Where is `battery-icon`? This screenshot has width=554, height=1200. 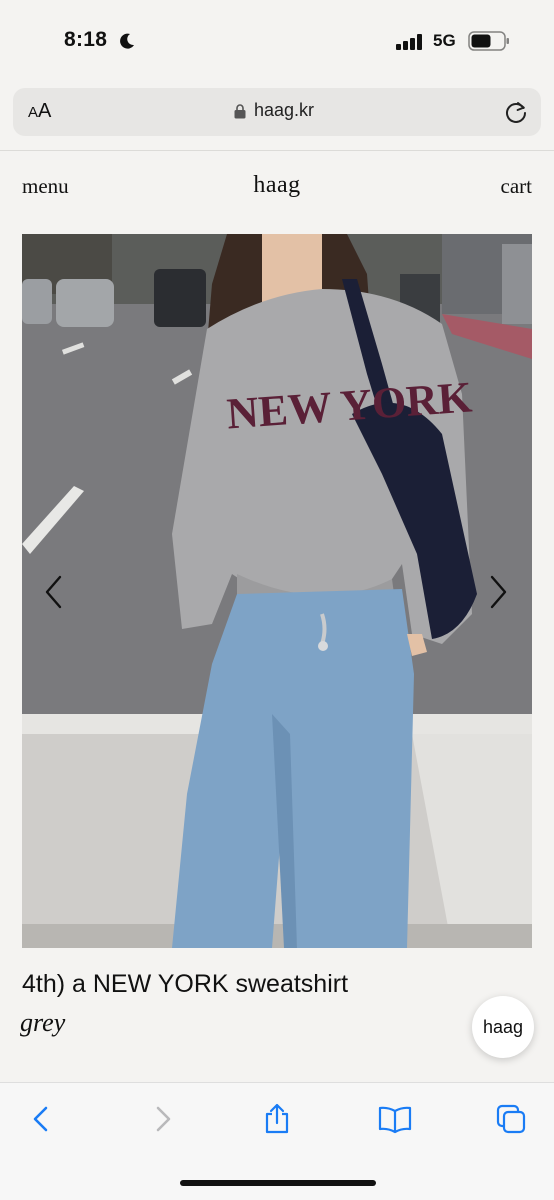 battery-icon is located at coordinates (488, 41).